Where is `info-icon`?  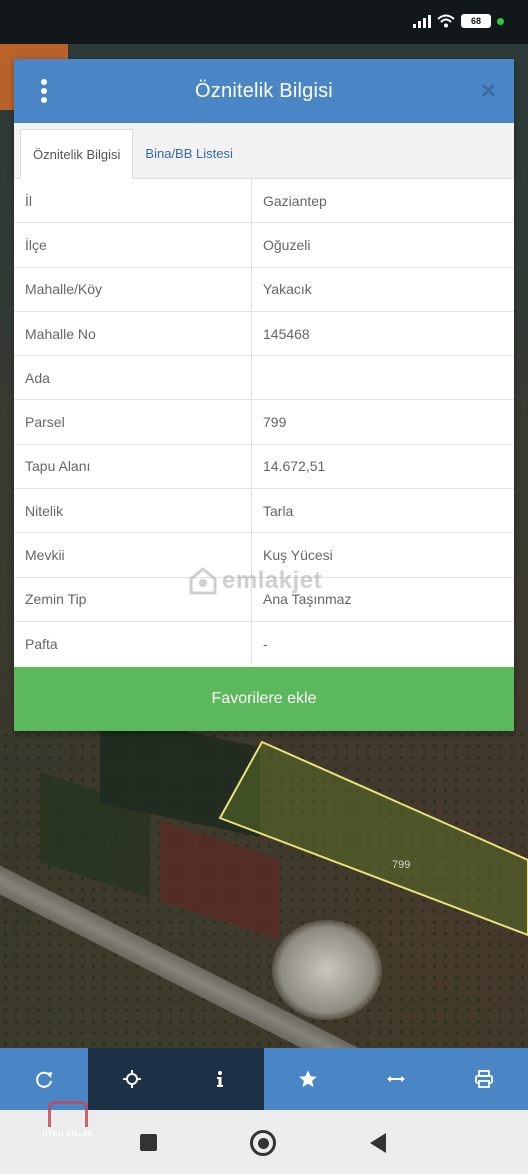 info-icon is located at coordinates (220, 1079).